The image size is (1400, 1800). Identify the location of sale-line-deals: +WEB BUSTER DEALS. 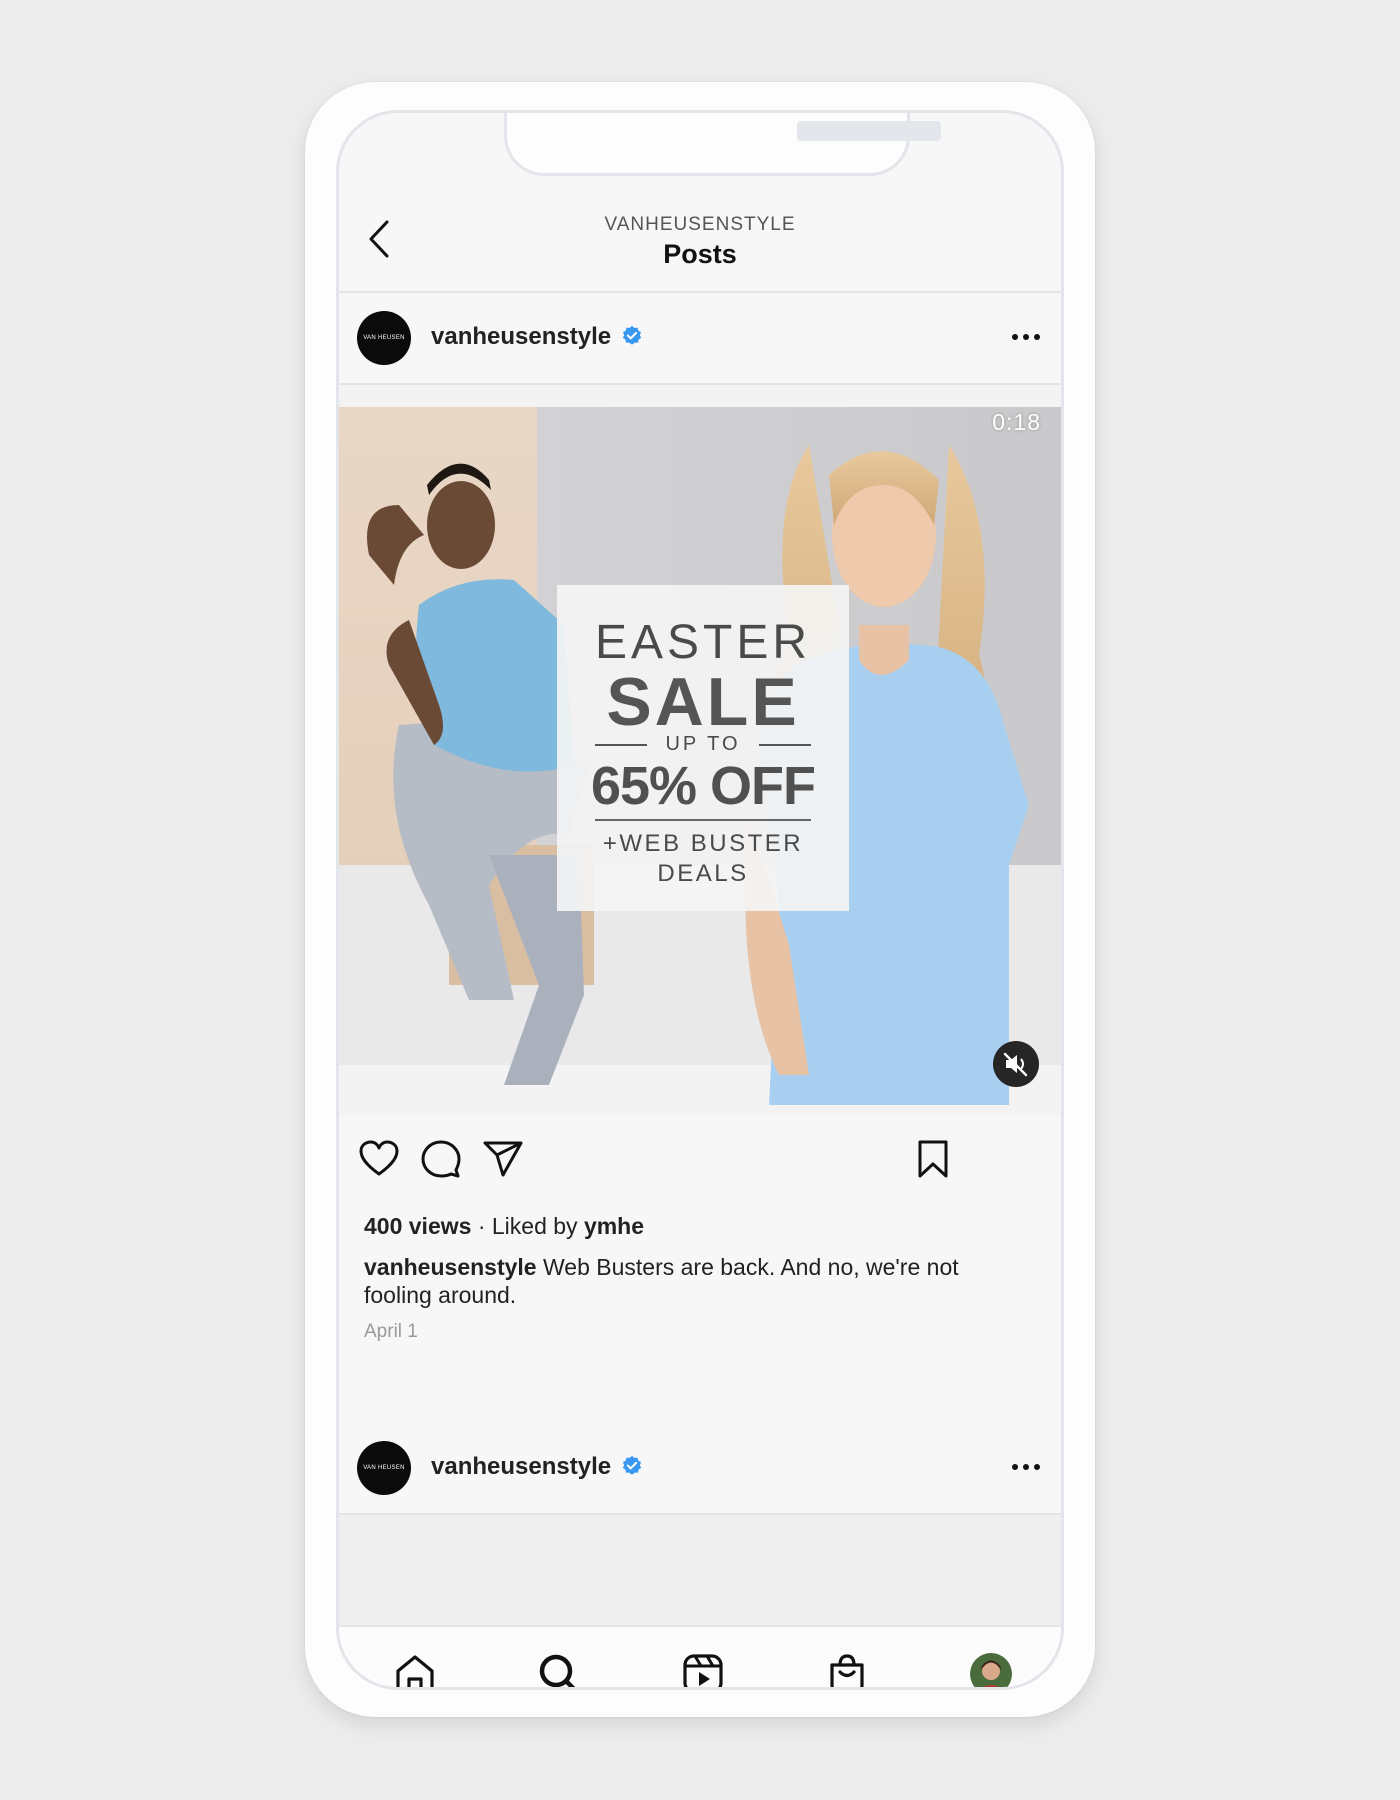
(703, 859).